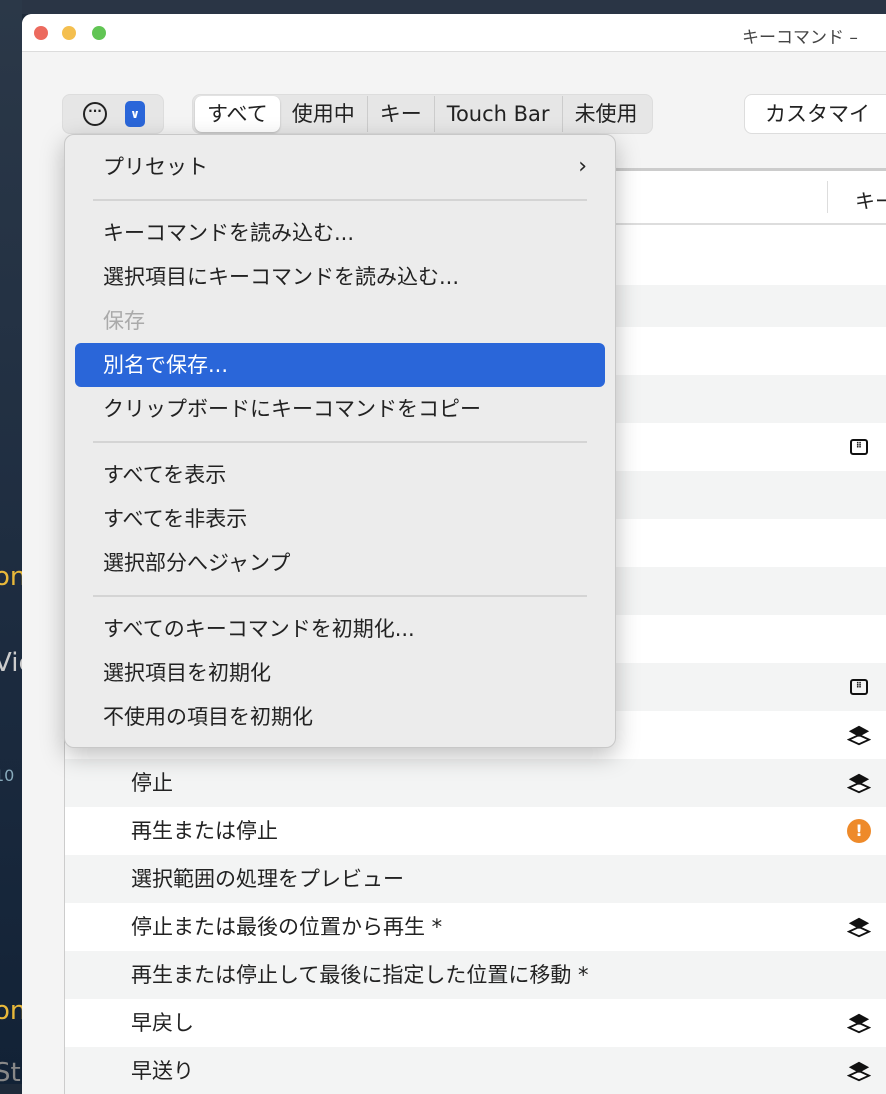  I want to click on menu-item-label: すべてを非表示, so click(175, 519).